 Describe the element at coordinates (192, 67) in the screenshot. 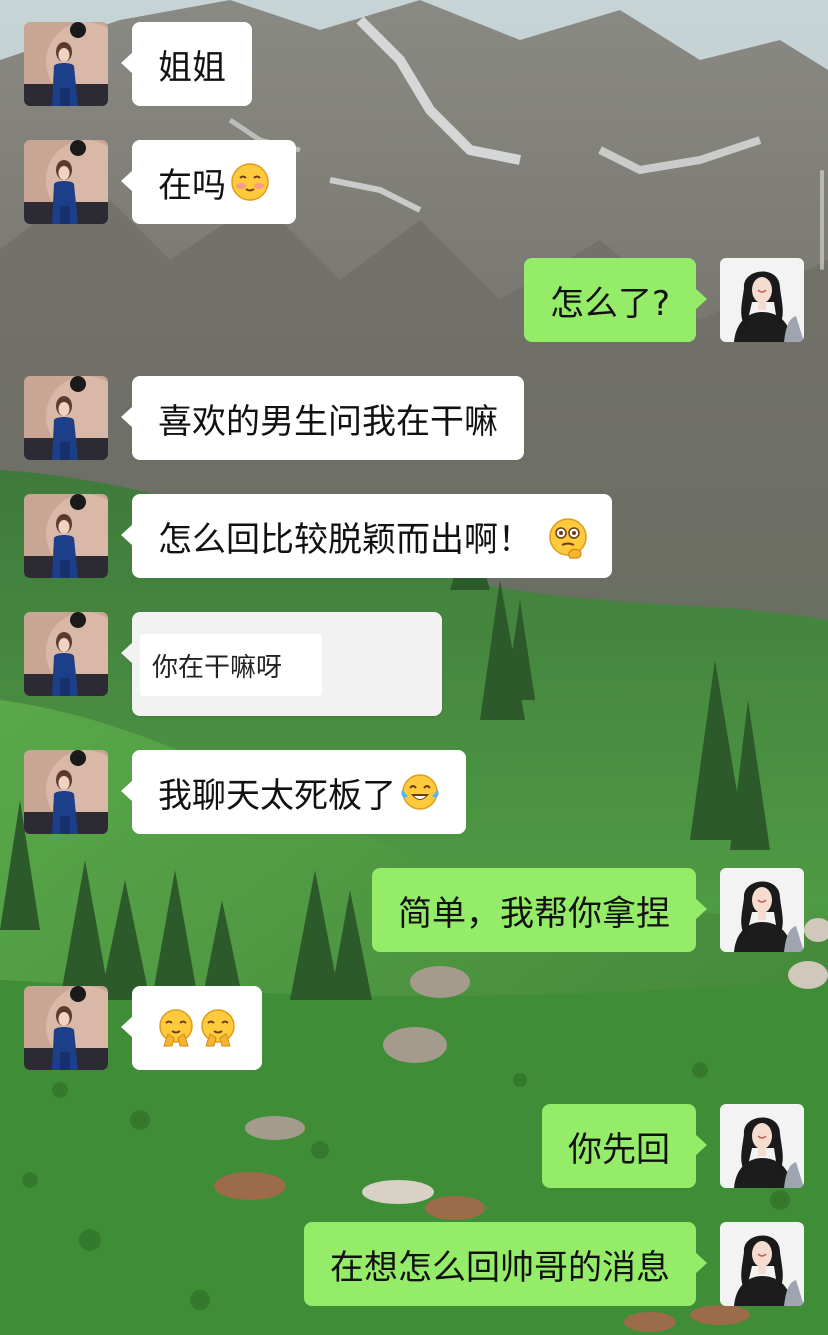

I see `message-text: 姐姐` at that location.